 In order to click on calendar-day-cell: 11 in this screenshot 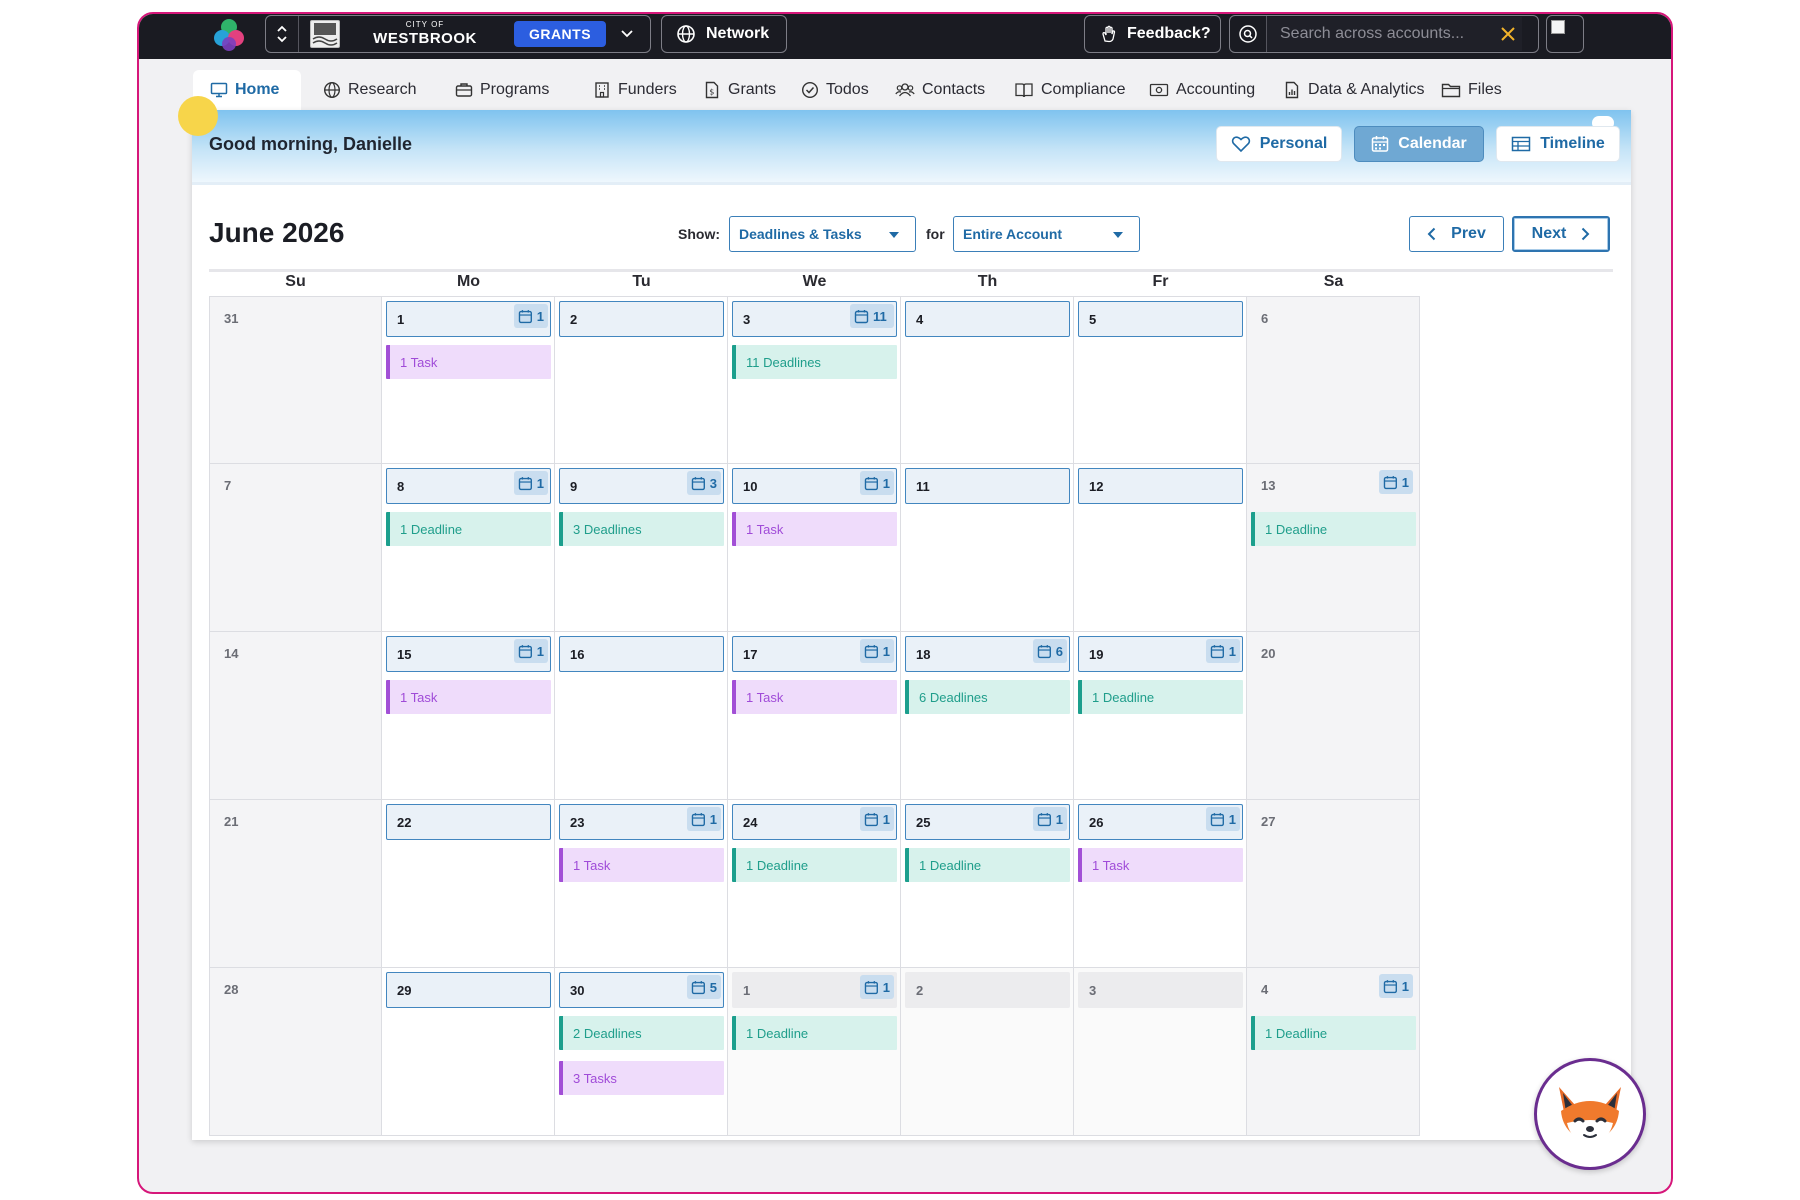, I will do `click(987, 548)`.